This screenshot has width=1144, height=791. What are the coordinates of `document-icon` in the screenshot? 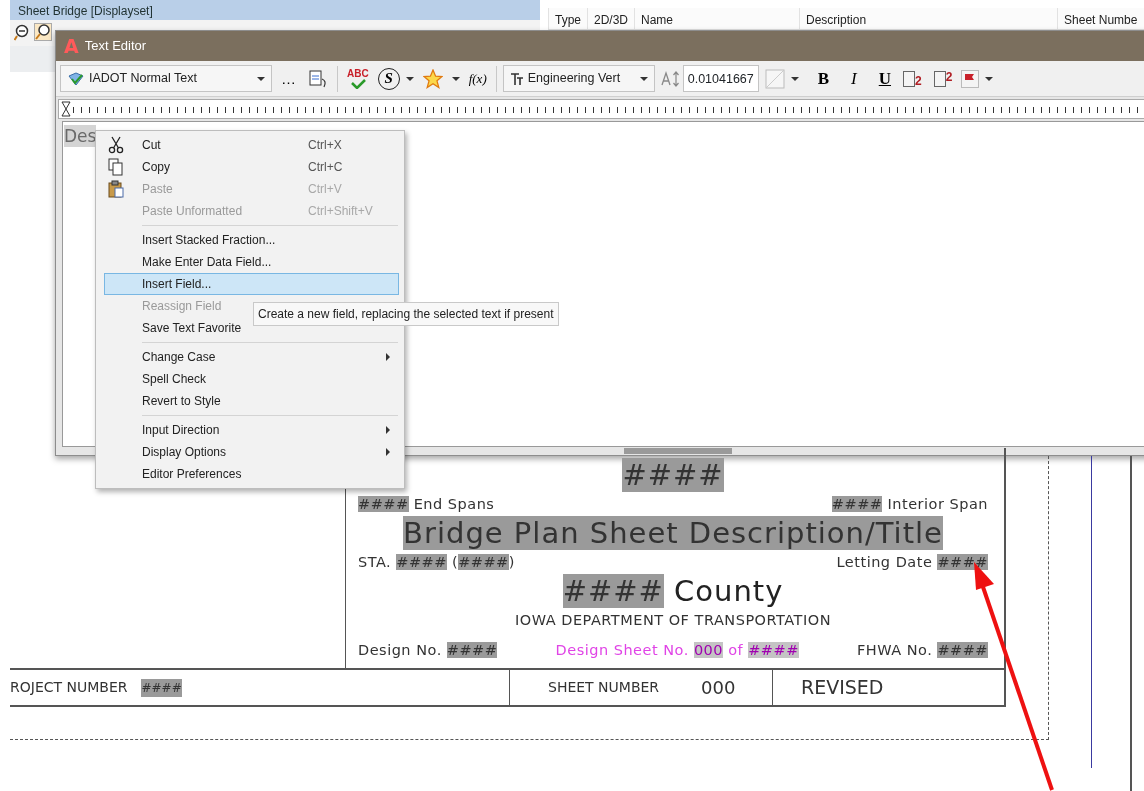 It's located at (318, 78).